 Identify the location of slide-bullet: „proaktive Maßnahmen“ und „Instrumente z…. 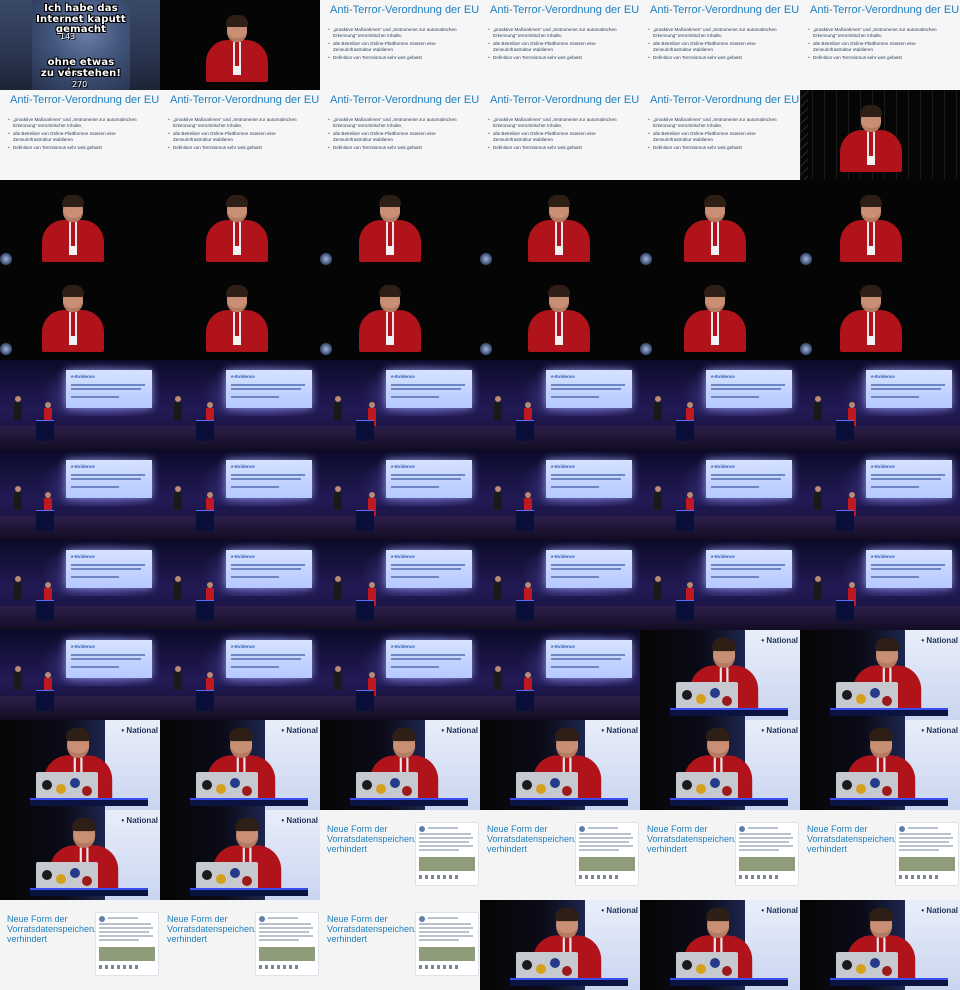
(720, 33).